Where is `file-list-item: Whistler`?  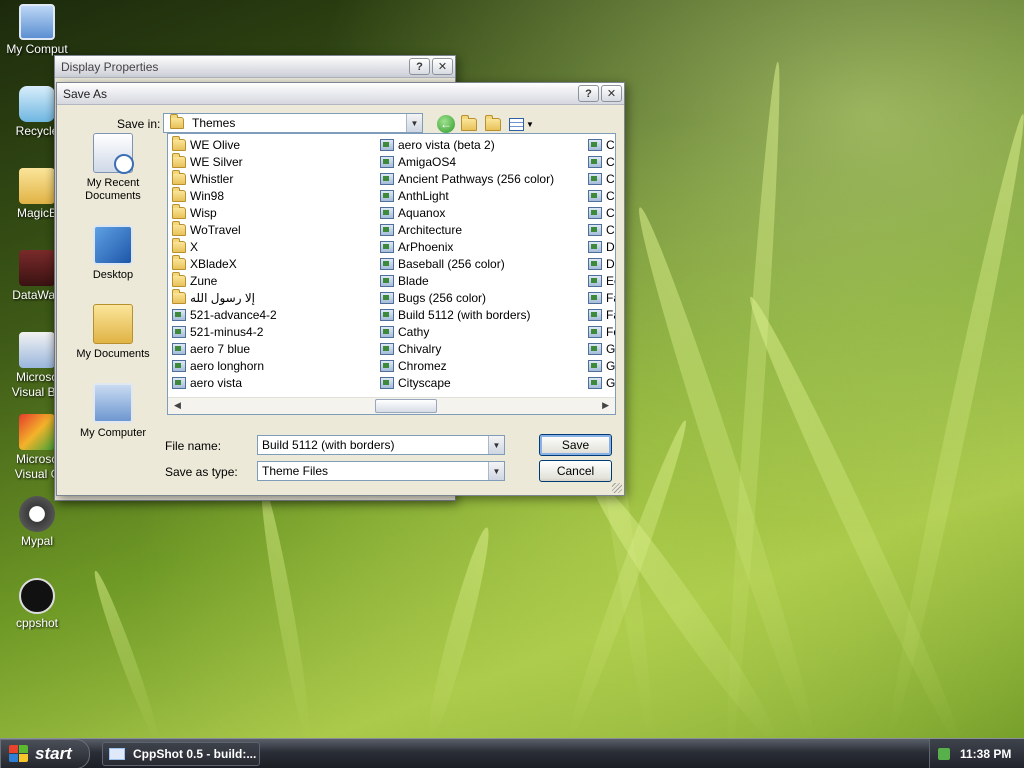 file-list-item: Whistler is located at coordinates (270, 178).